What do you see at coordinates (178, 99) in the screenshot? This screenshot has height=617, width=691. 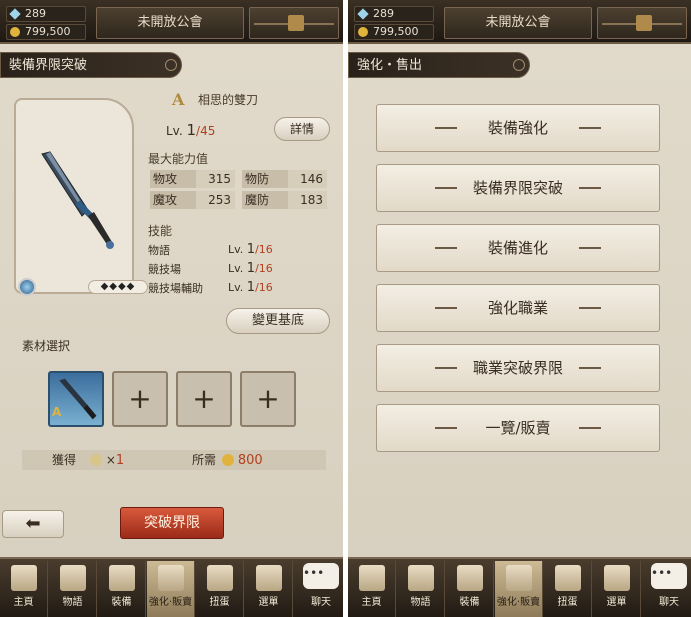 I see `grade-badge: A` at bounding box center [178, 99].